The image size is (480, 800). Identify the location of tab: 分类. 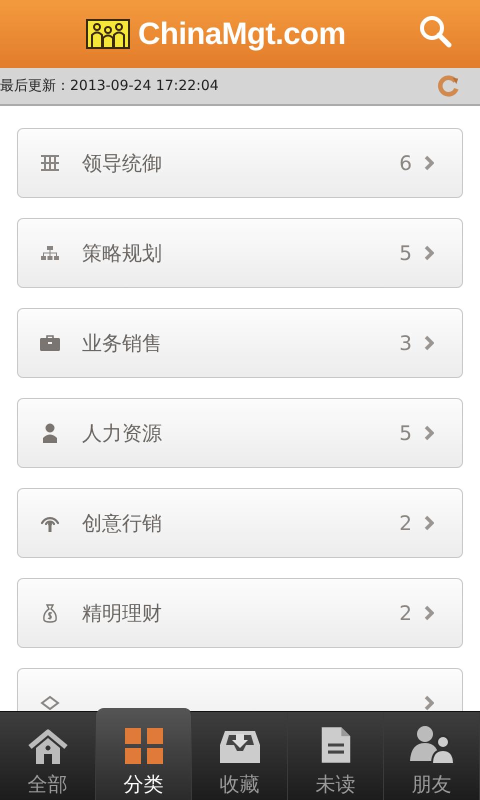
(144, 754).